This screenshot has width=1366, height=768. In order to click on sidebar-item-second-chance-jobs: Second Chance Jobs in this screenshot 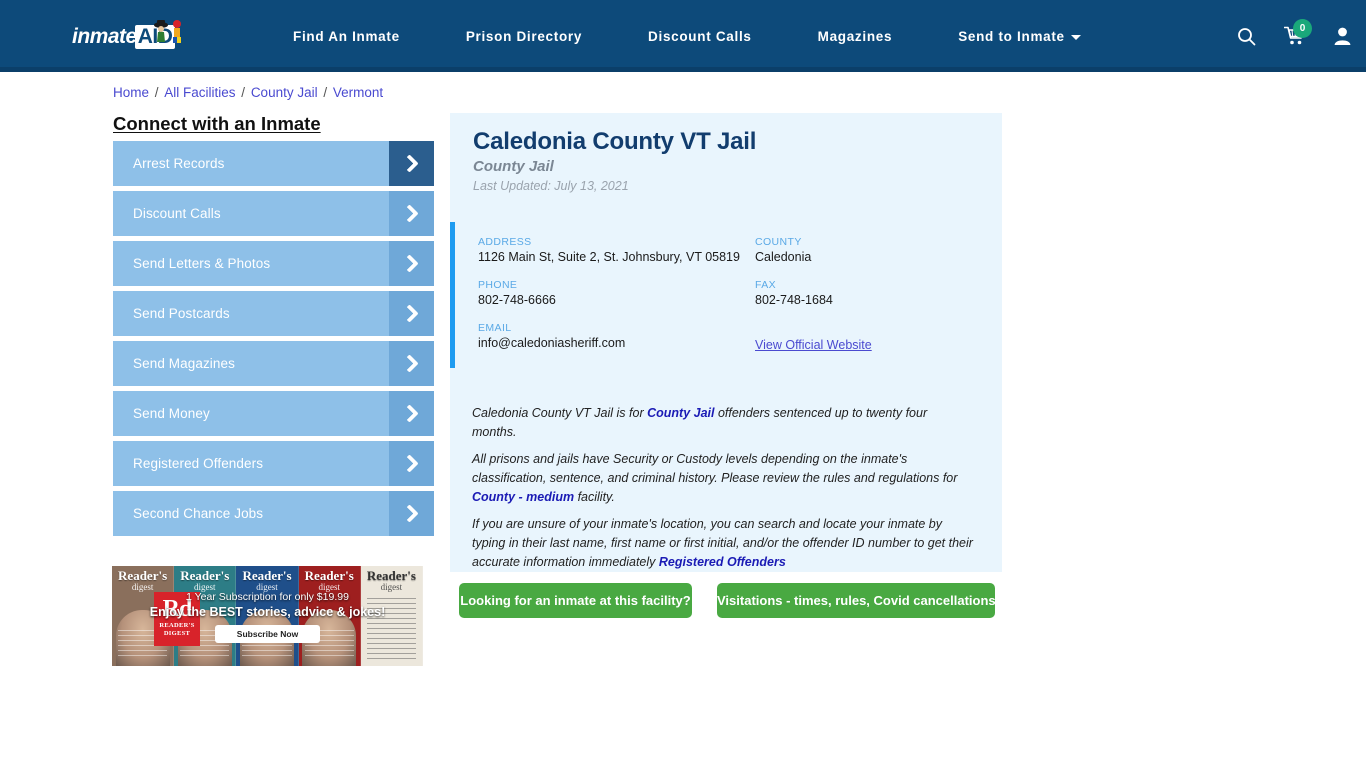, I will do `click(273, 513)`.